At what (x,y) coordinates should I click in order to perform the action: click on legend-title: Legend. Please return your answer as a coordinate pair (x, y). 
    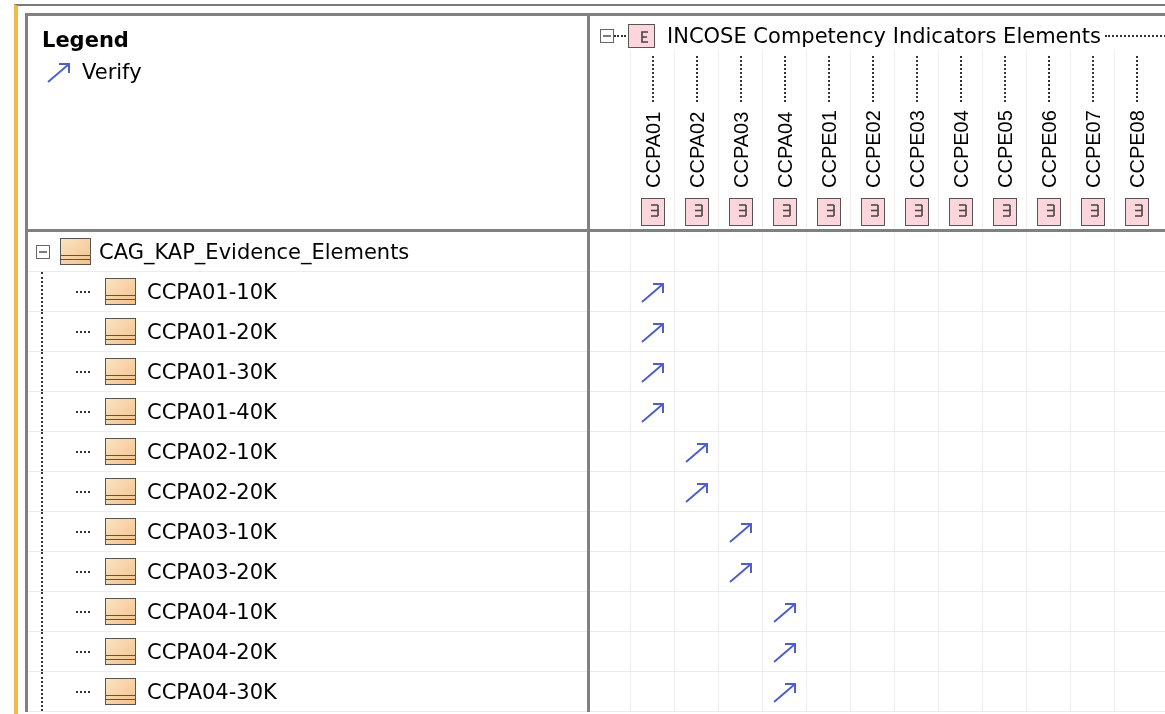
    Looking at the image, I should click on (85, 40).